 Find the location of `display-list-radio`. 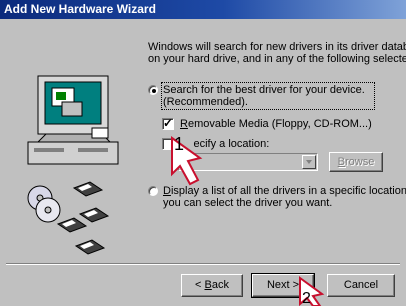

display-list-radio is located at coordinates (153, 191).